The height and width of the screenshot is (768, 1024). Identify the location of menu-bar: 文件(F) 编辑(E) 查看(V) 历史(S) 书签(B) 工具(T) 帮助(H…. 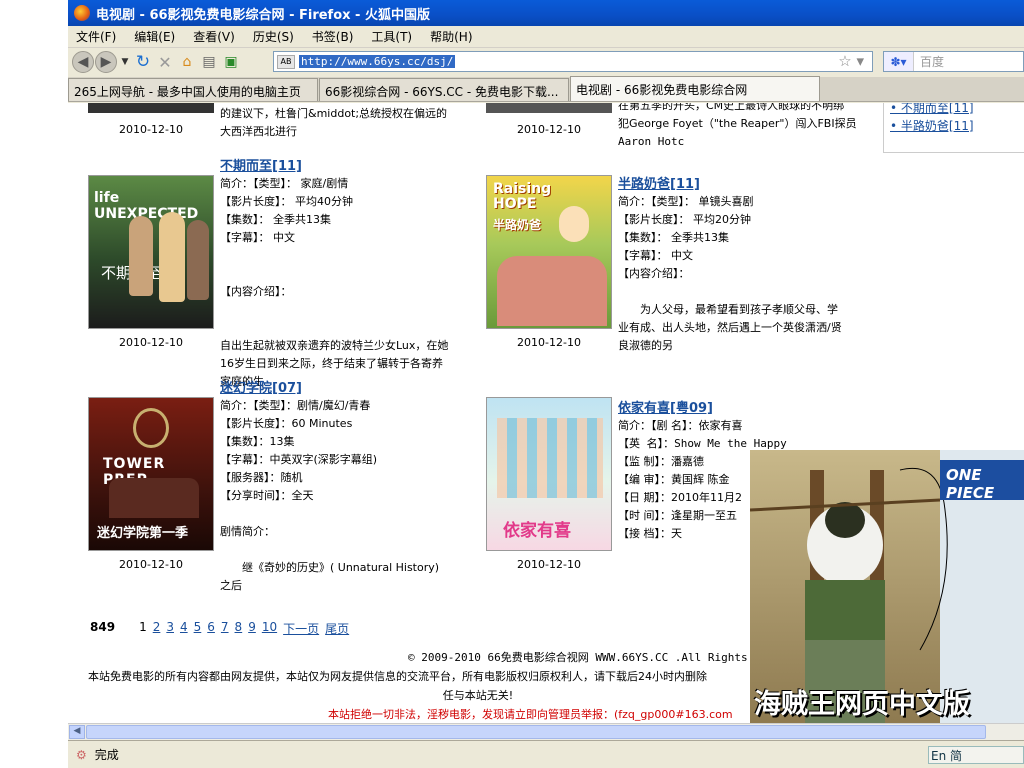
(546, 37).